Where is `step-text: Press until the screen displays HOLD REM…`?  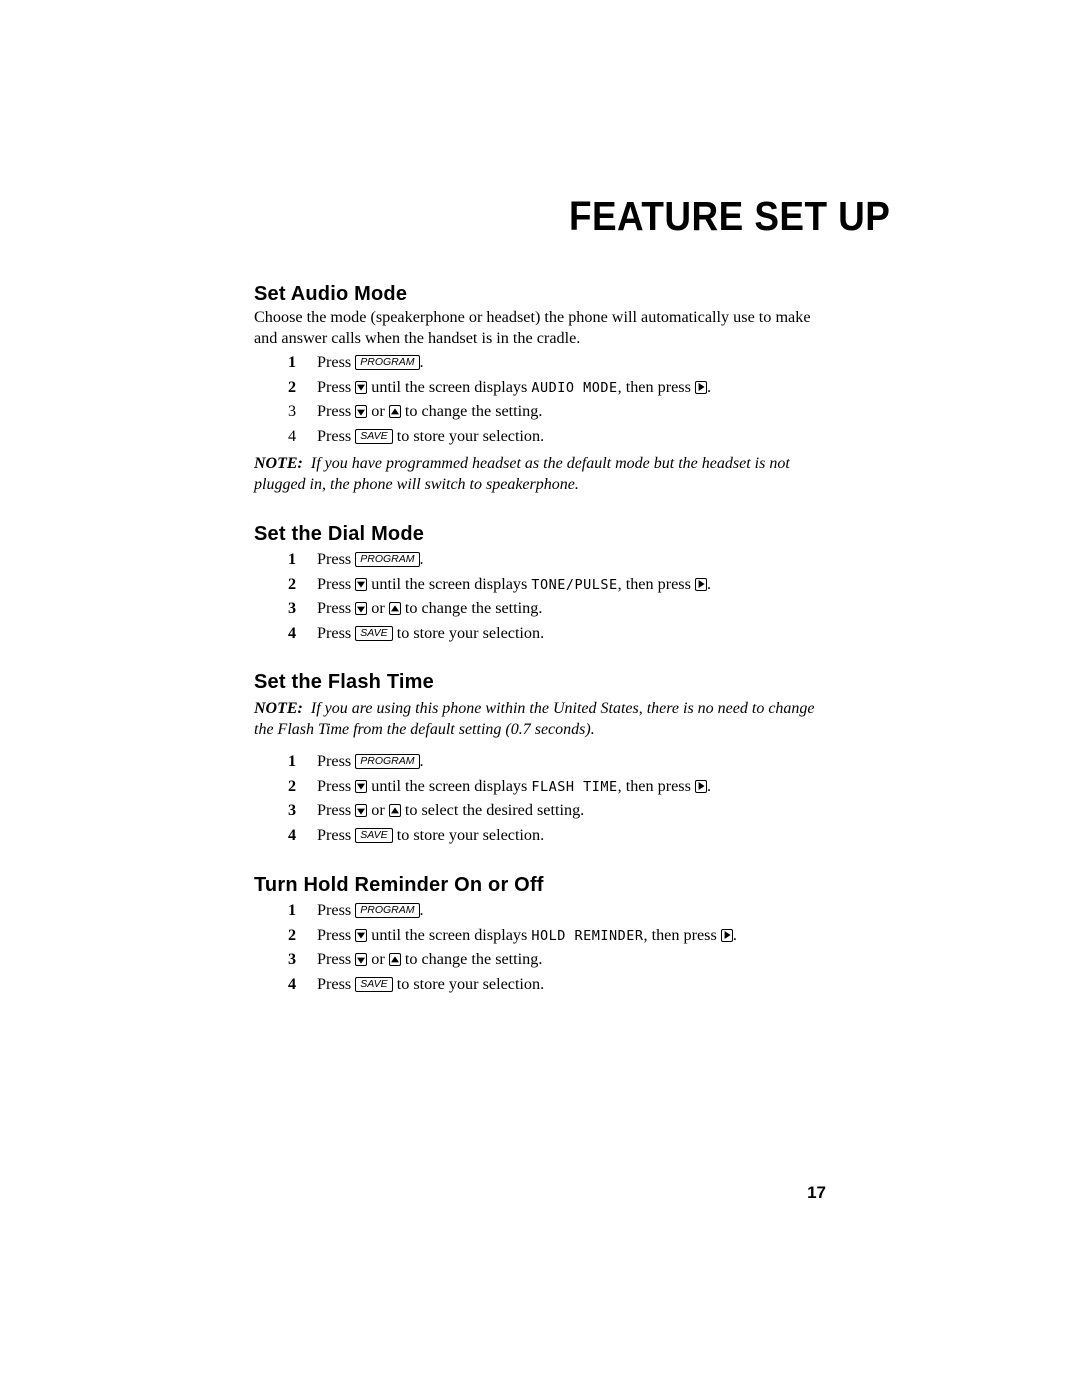
step-text: Press until the screen displays HOLD REM… is located at coordinates (527, 935).